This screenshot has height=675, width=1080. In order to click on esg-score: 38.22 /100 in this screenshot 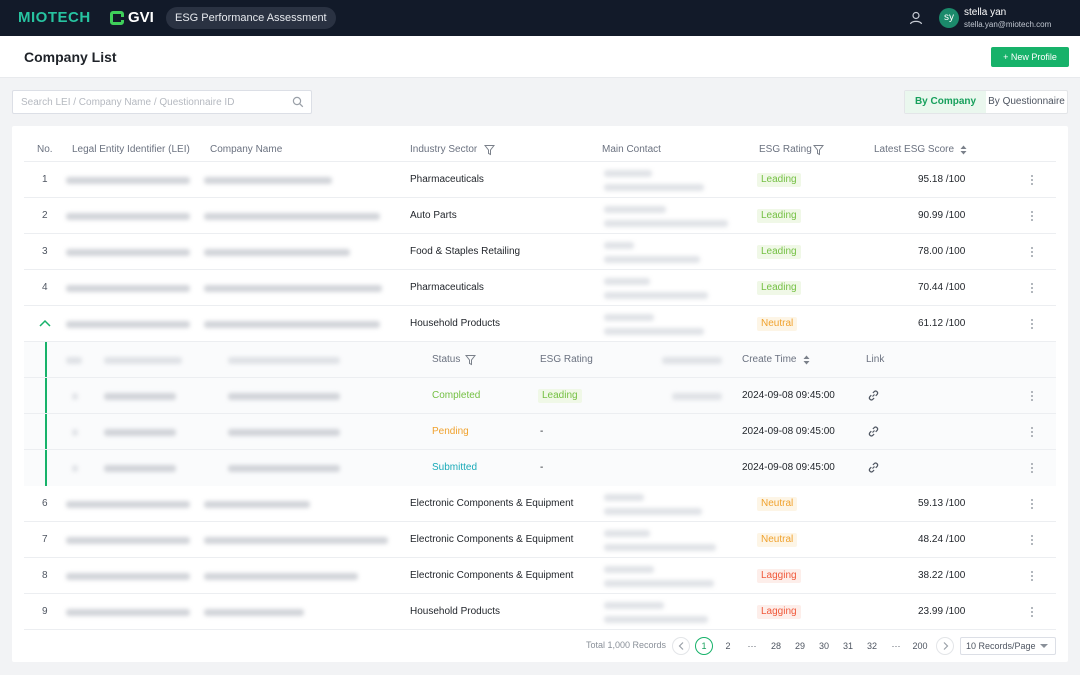, I will do `click(942, 575)`.